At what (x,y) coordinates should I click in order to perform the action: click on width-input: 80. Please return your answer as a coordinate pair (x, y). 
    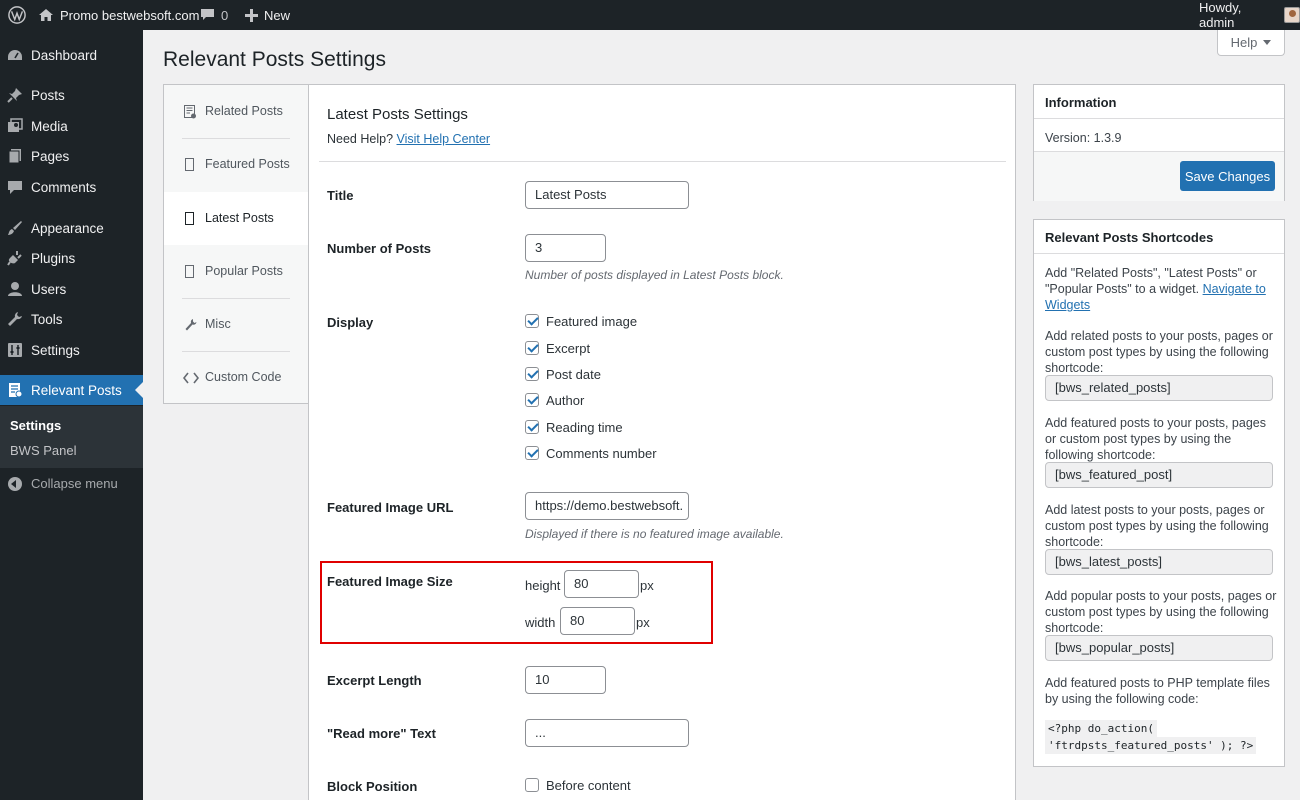
    Looking at the image, I should click on (597, 621).